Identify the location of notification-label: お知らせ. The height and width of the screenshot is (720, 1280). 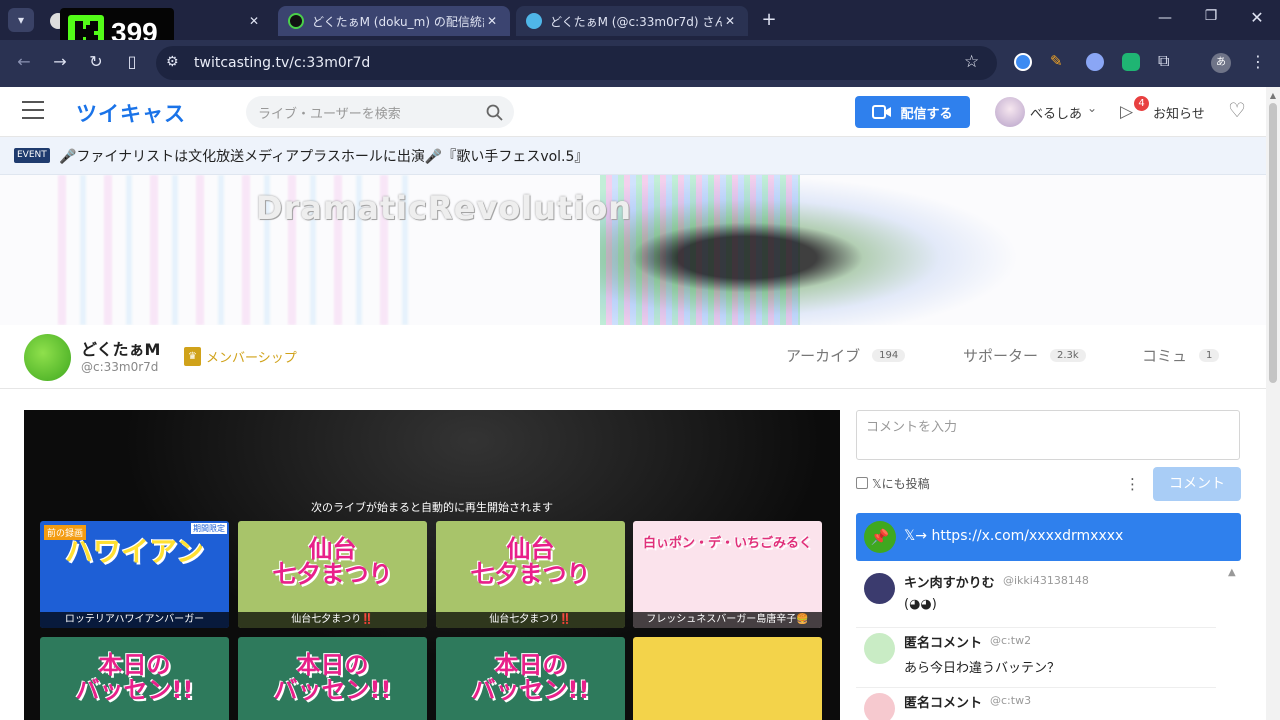
(1179, 114).